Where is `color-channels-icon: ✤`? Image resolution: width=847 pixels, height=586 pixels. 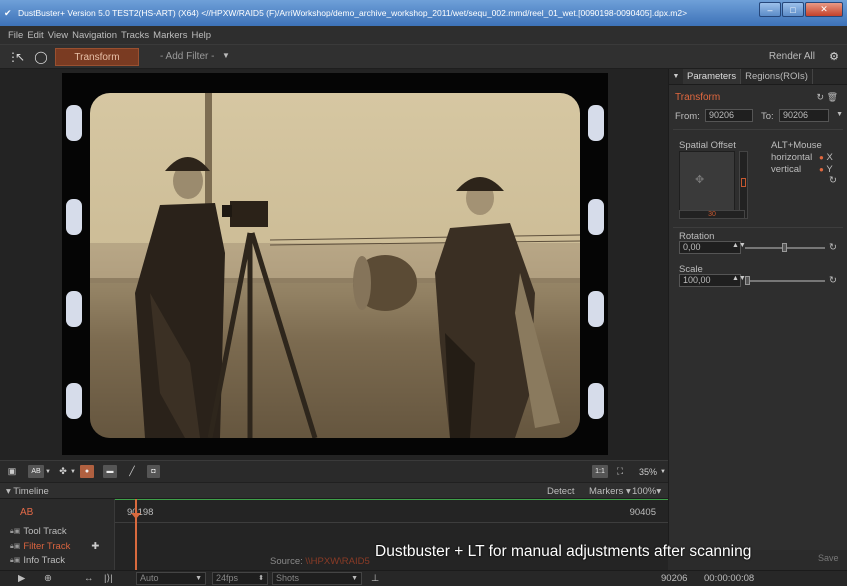 color-channels-icon: ✤ is located at coordinates (63, 471).